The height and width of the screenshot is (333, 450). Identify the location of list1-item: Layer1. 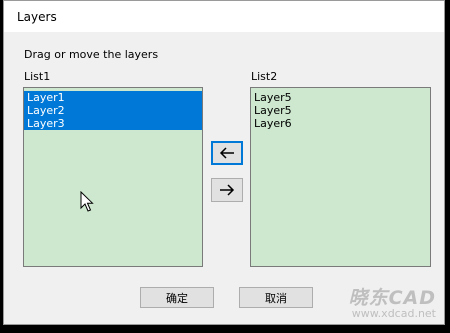
(113, 97).